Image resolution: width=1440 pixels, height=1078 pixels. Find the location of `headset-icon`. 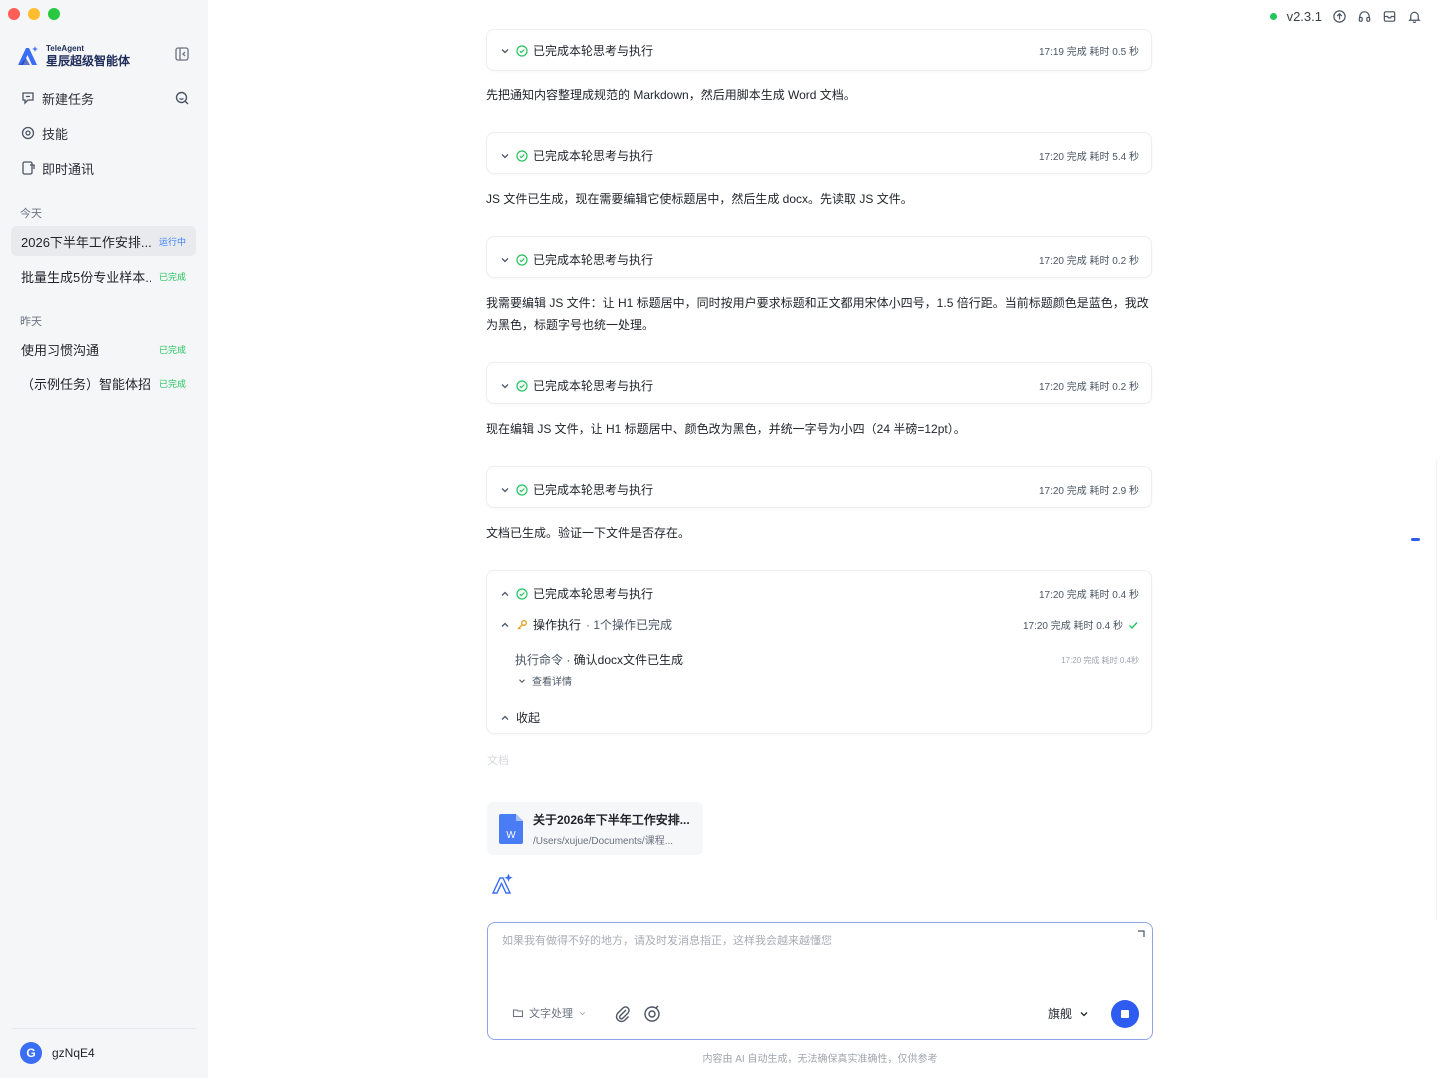

headset-icon is located at coordinates (1364, 16).